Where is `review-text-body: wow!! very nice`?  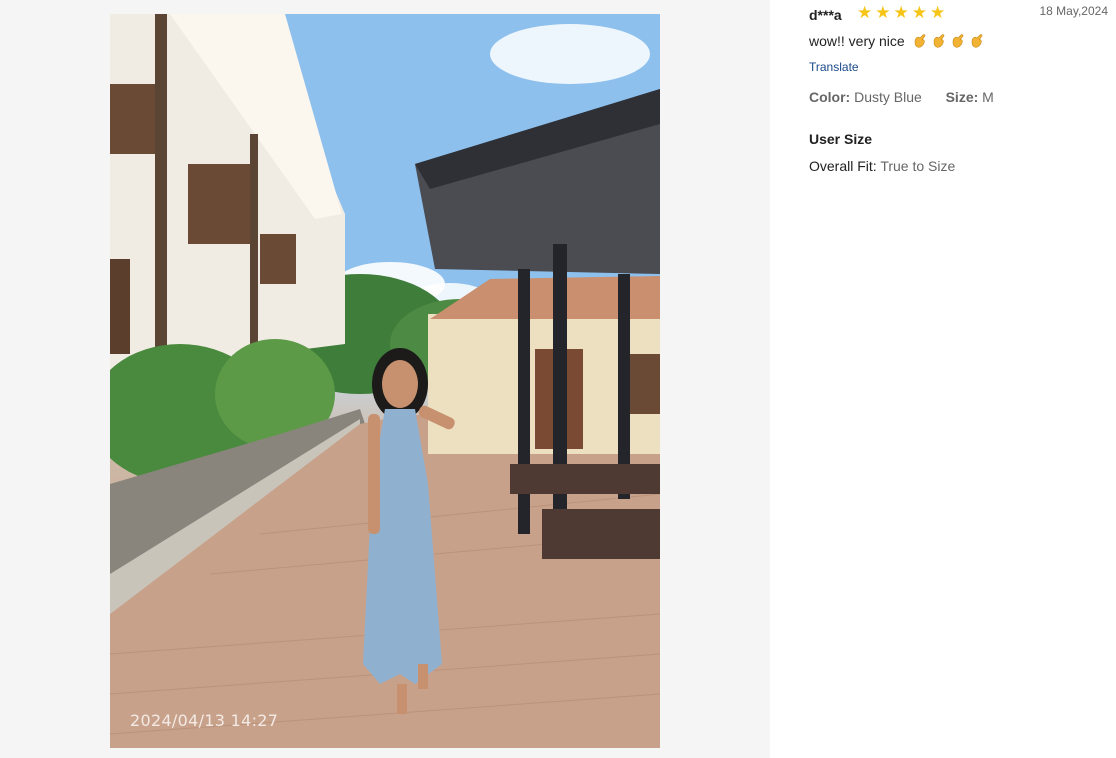
review-text-body: wow!! very nice is located at coordinates (857, 41).